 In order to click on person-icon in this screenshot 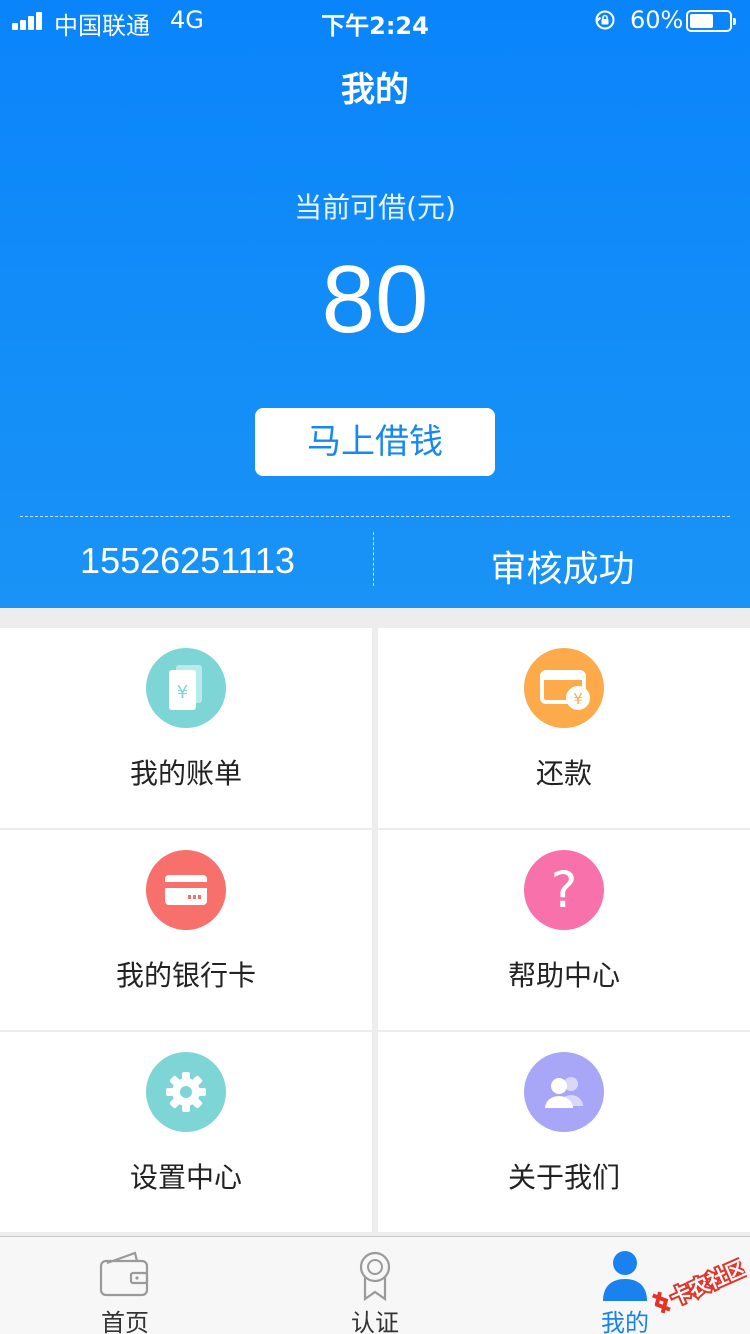, I will do `click(625, 1276)`.